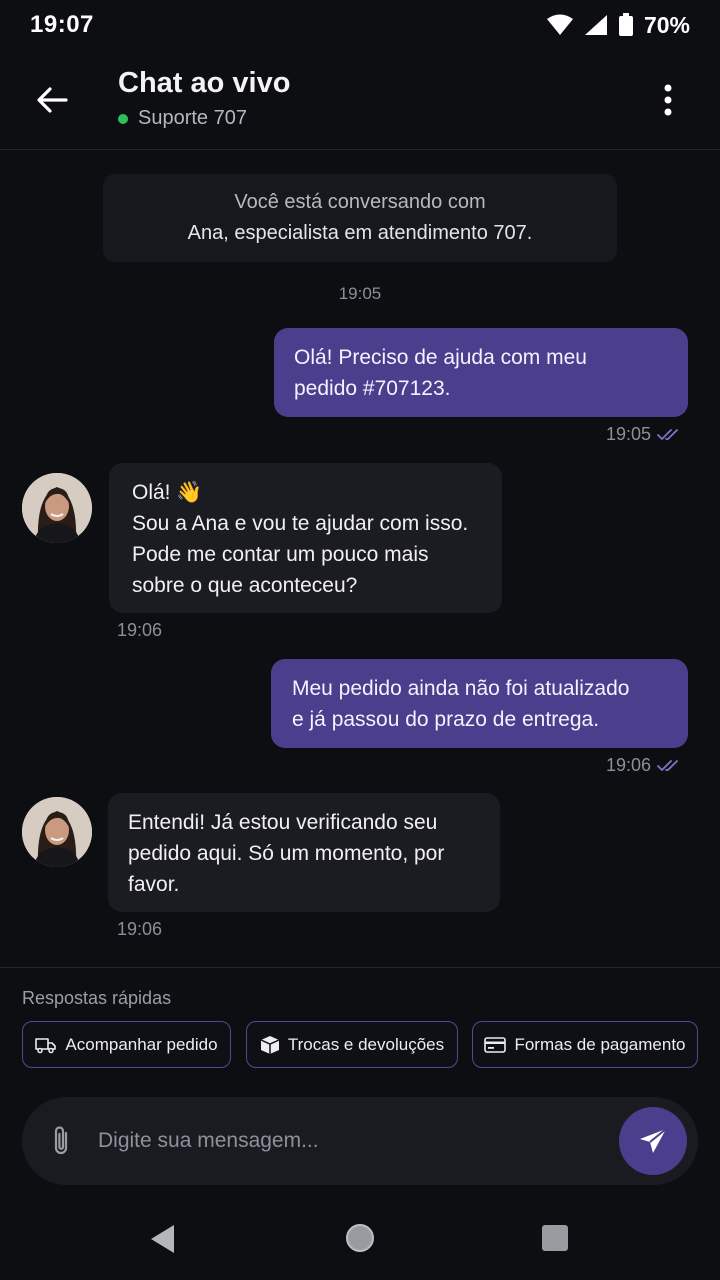  Describe the element at coordinates (46, 1045) in the screenshot. I see `truck-icon` at that location.